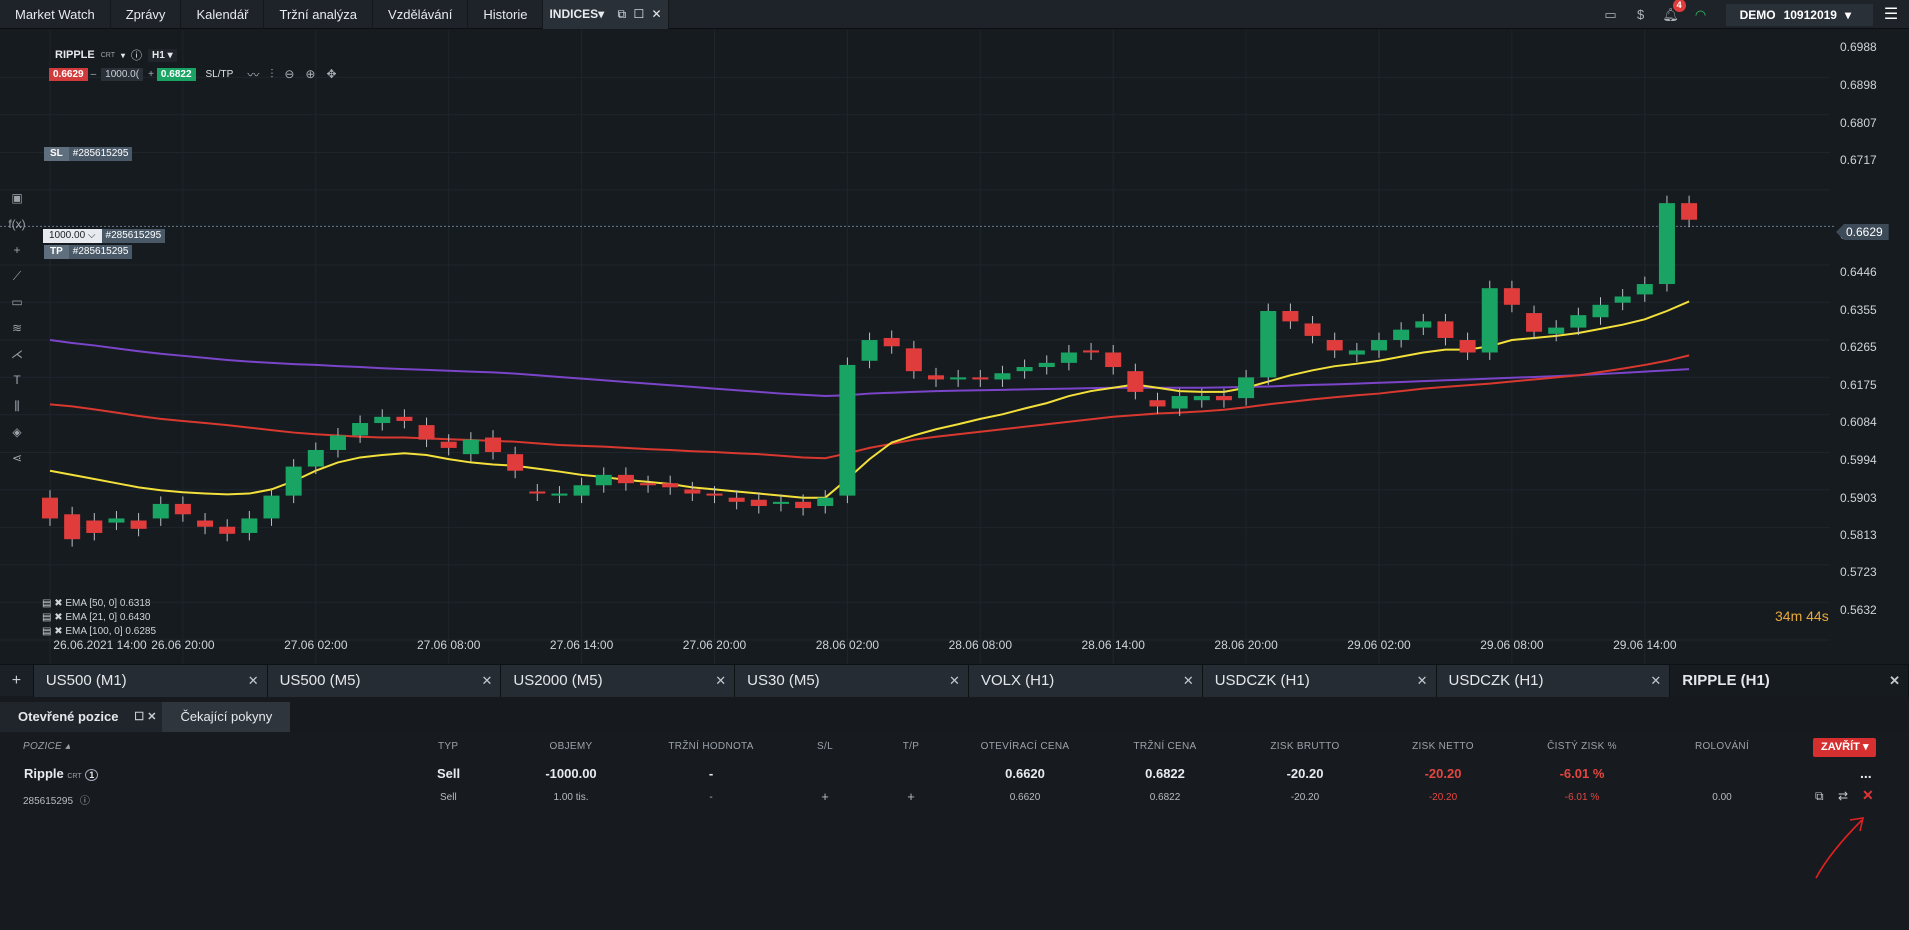 The height and width of the screenshot is (930, 1909). Describe the element at coordinates (1858, 572) in the screenshot. I see `price-label: 0.5723` at that location.